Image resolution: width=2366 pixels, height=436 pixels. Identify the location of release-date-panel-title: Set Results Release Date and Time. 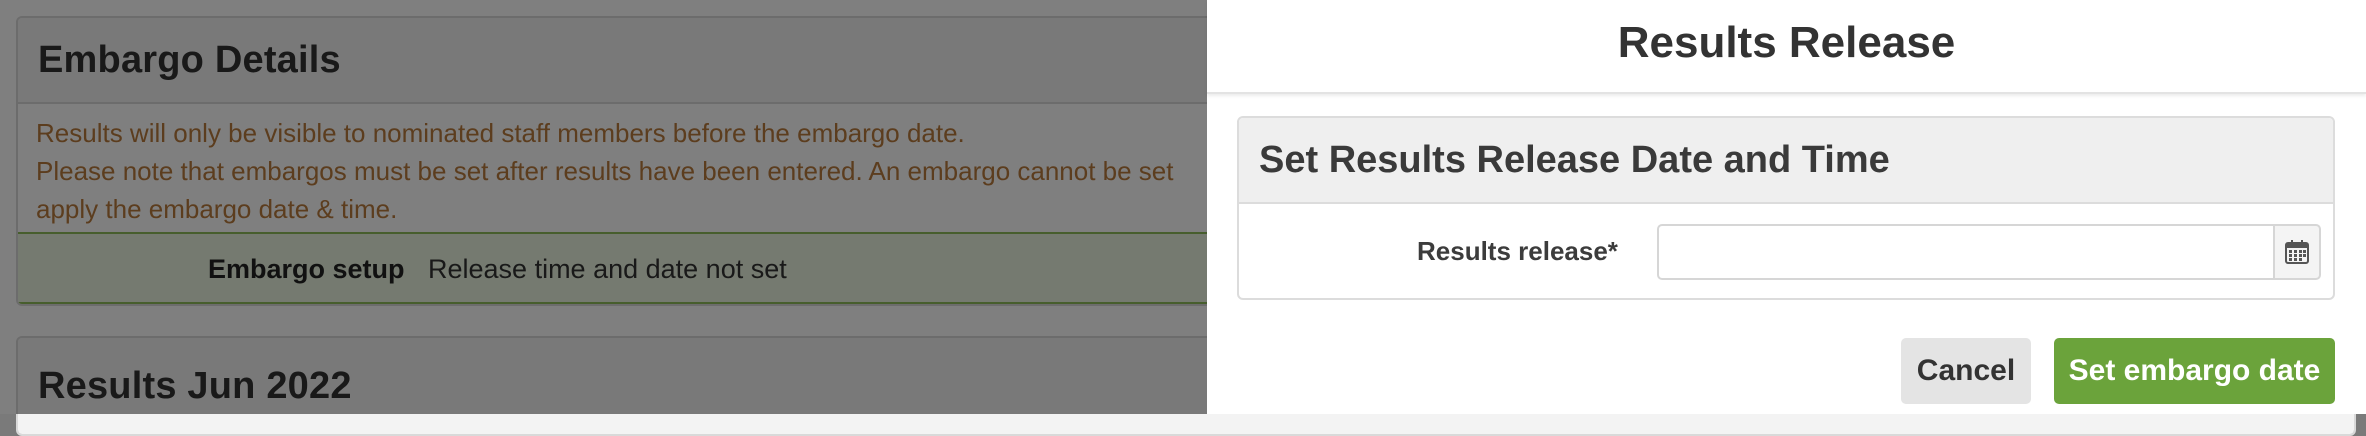
(1786, 161).